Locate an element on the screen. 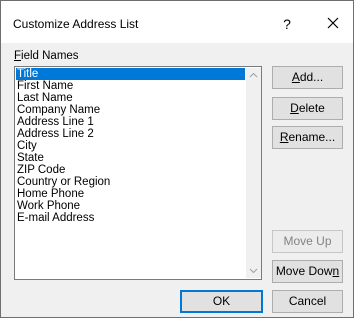  delete-button: Delete is located at coordinates (307, 108).